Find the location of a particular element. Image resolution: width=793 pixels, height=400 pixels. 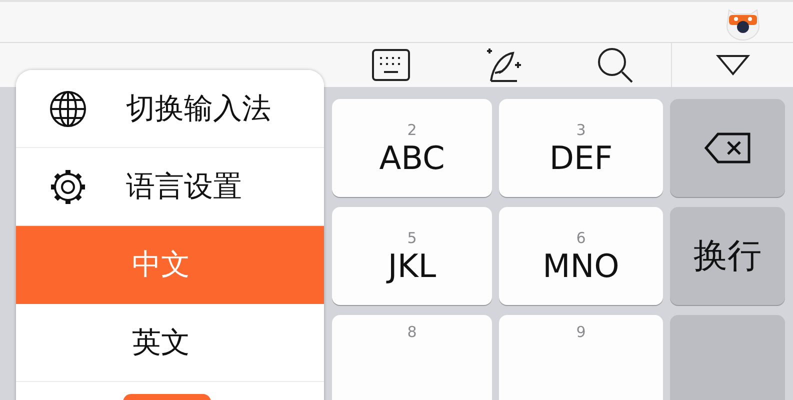

backspace-key is located at coordinates (727, 148).